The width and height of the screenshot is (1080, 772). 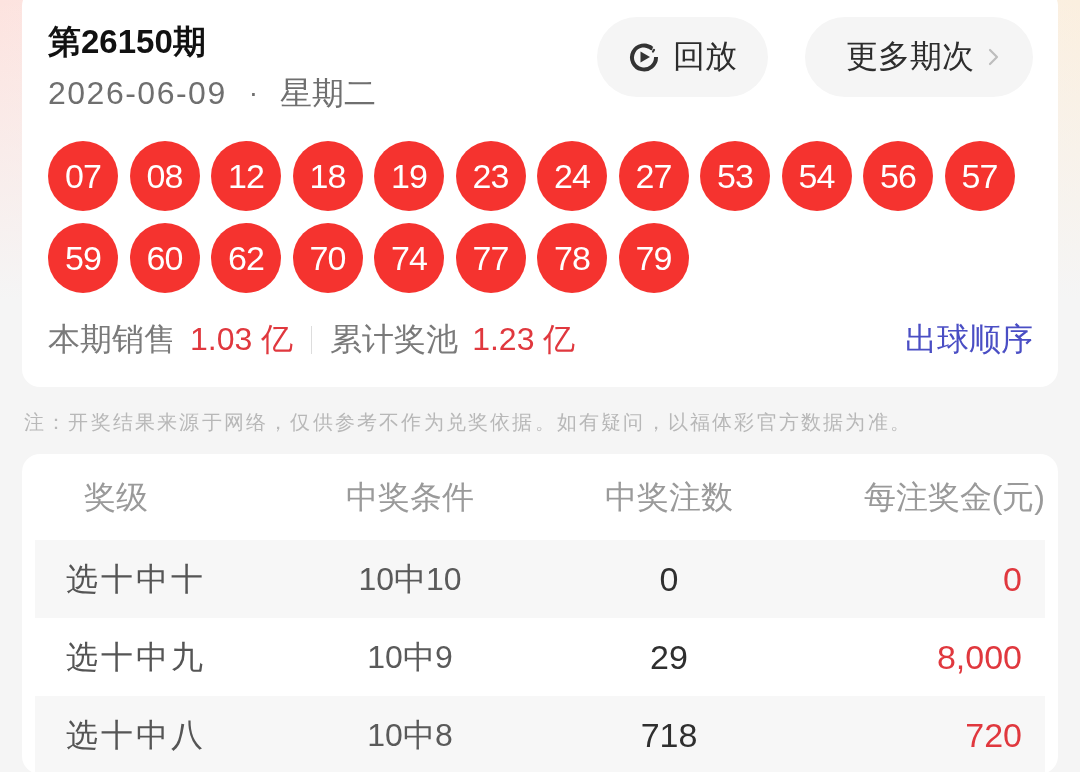 What do you see at coordinates (327, 176) in the screenshot?
I see `number-ball: 18` at bounding box center [327, 176].